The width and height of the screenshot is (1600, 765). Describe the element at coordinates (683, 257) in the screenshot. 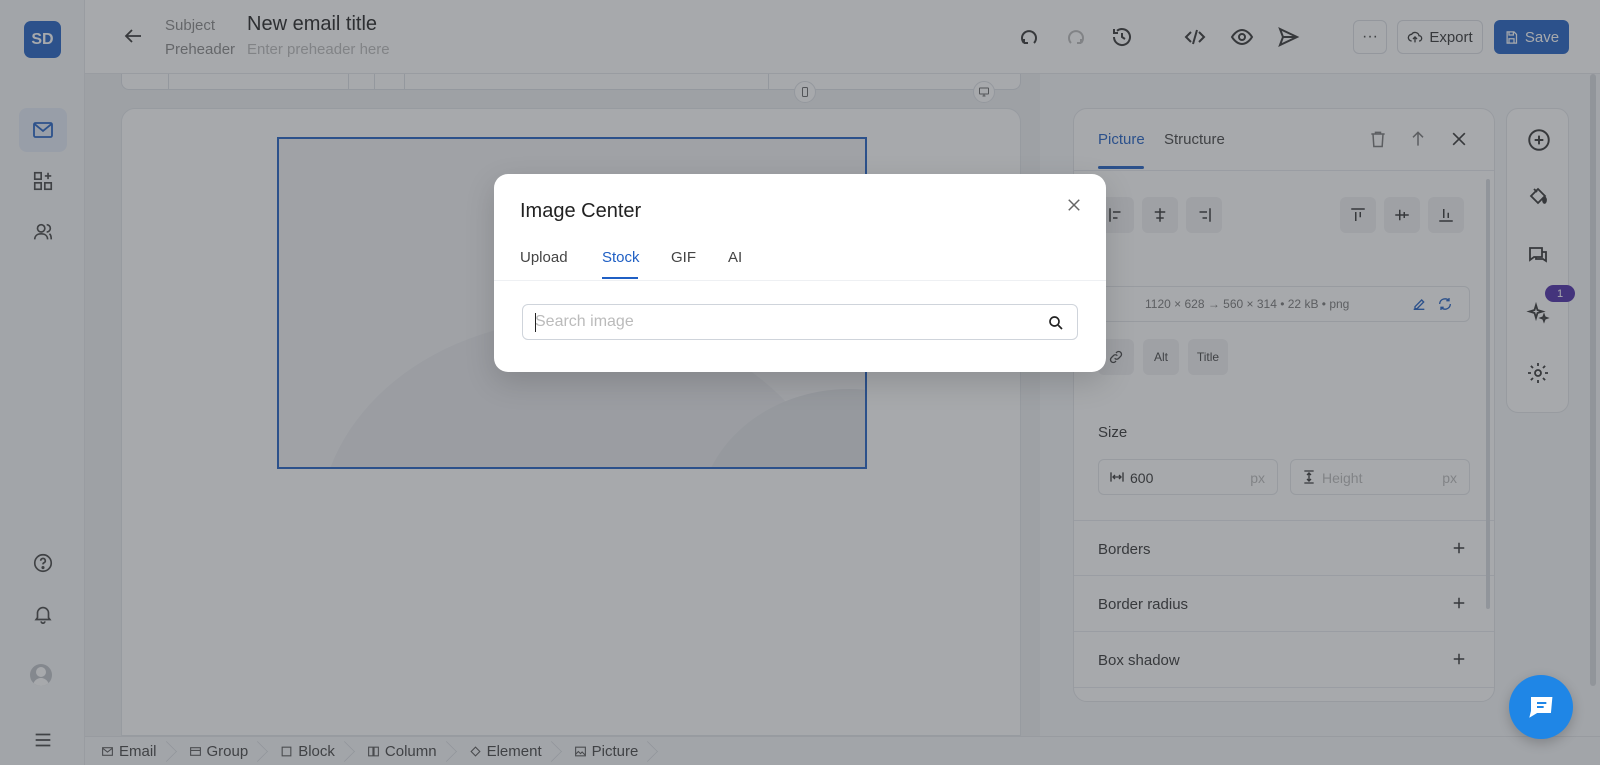

I see `tab-gif: GIF` at that location.